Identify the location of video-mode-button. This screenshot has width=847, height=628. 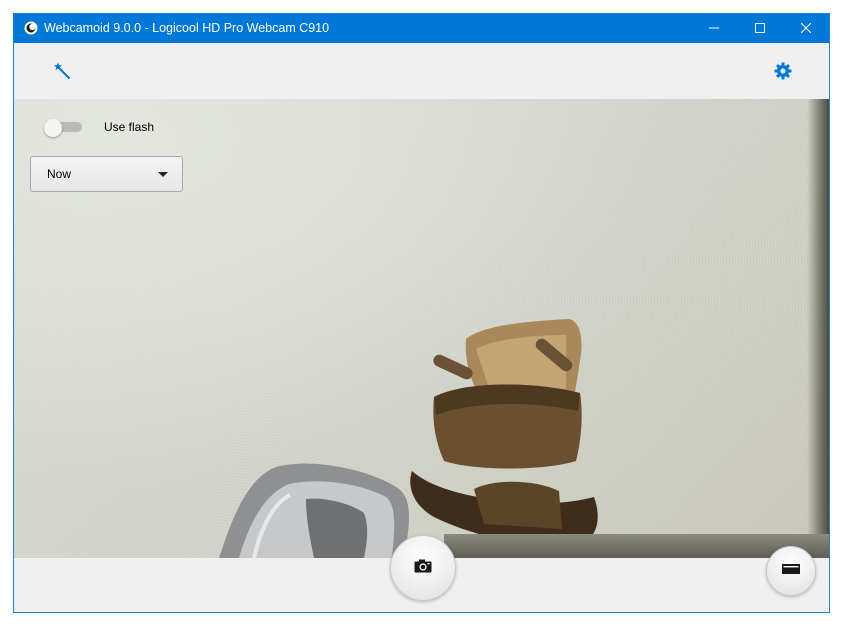
(791, 571).